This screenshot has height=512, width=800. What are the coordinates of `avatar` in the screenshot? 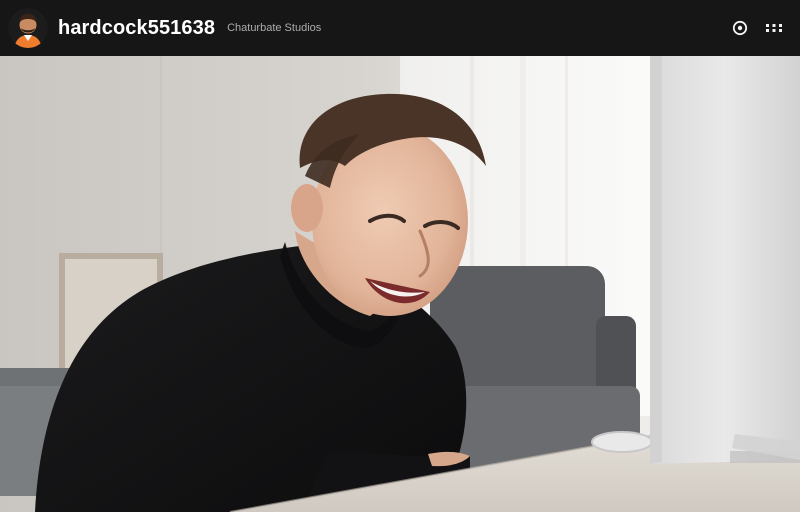 It's located at (28, 28).